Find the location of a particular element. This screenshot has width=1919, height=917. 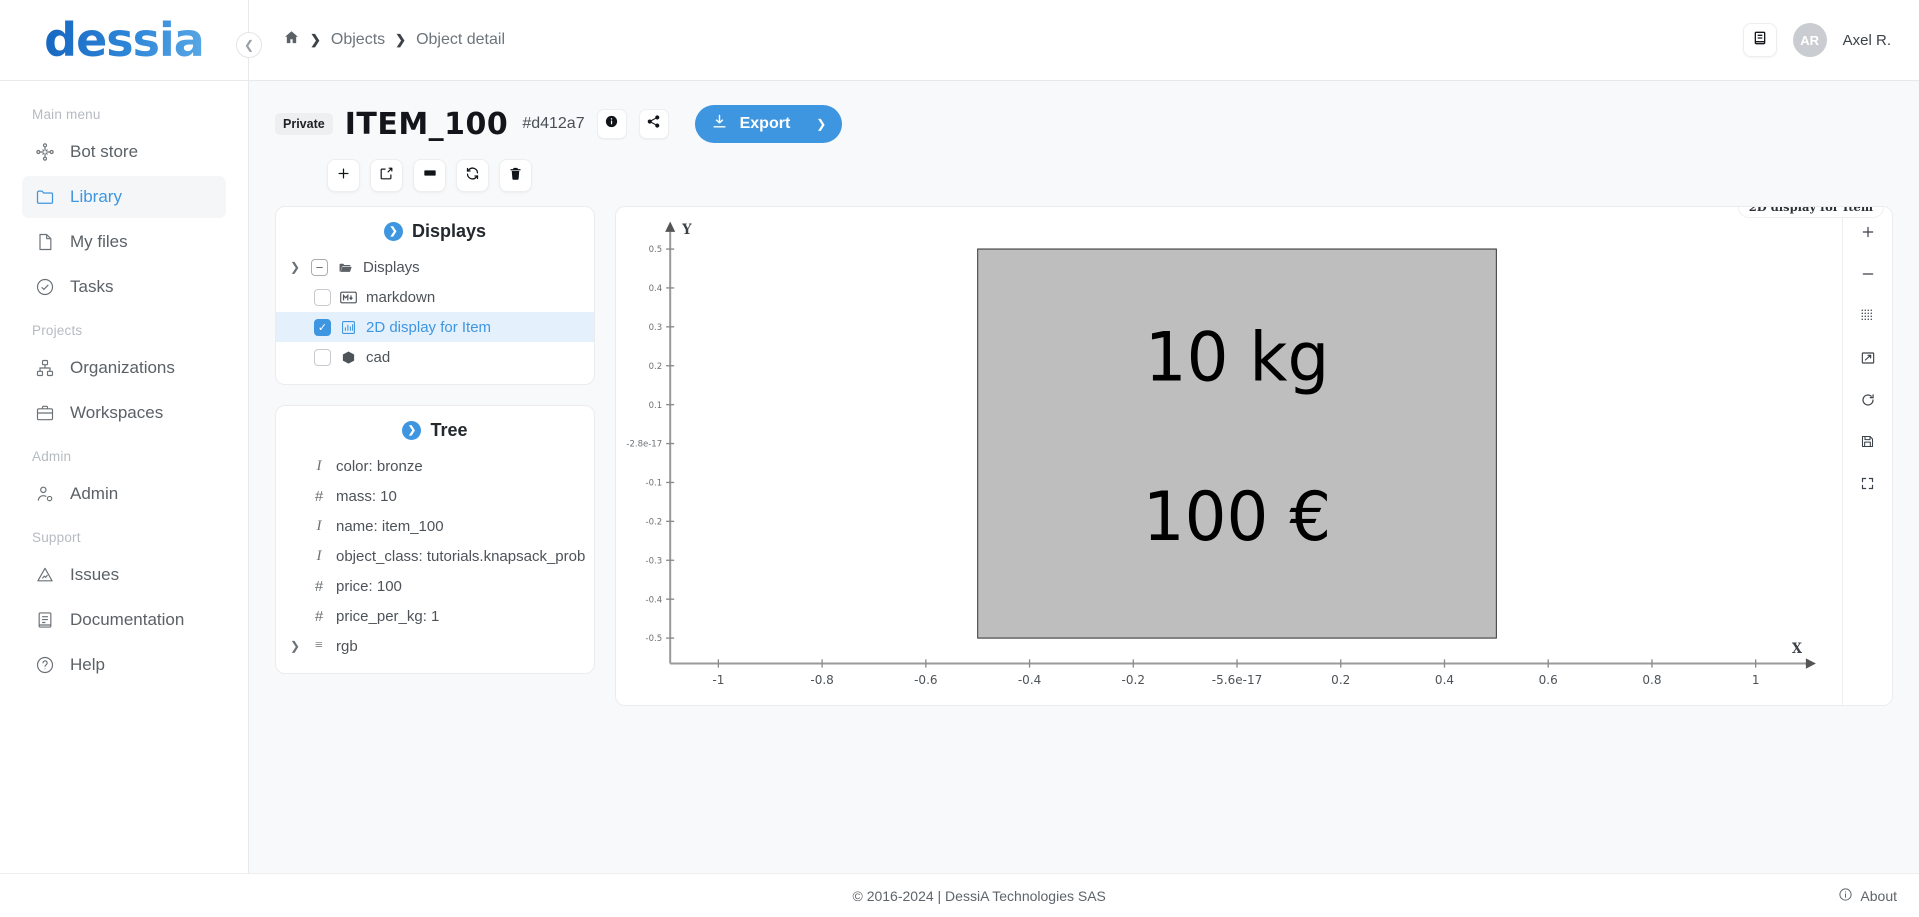

sidebar-item-issues: Issues is located at coordinates (124, 575).